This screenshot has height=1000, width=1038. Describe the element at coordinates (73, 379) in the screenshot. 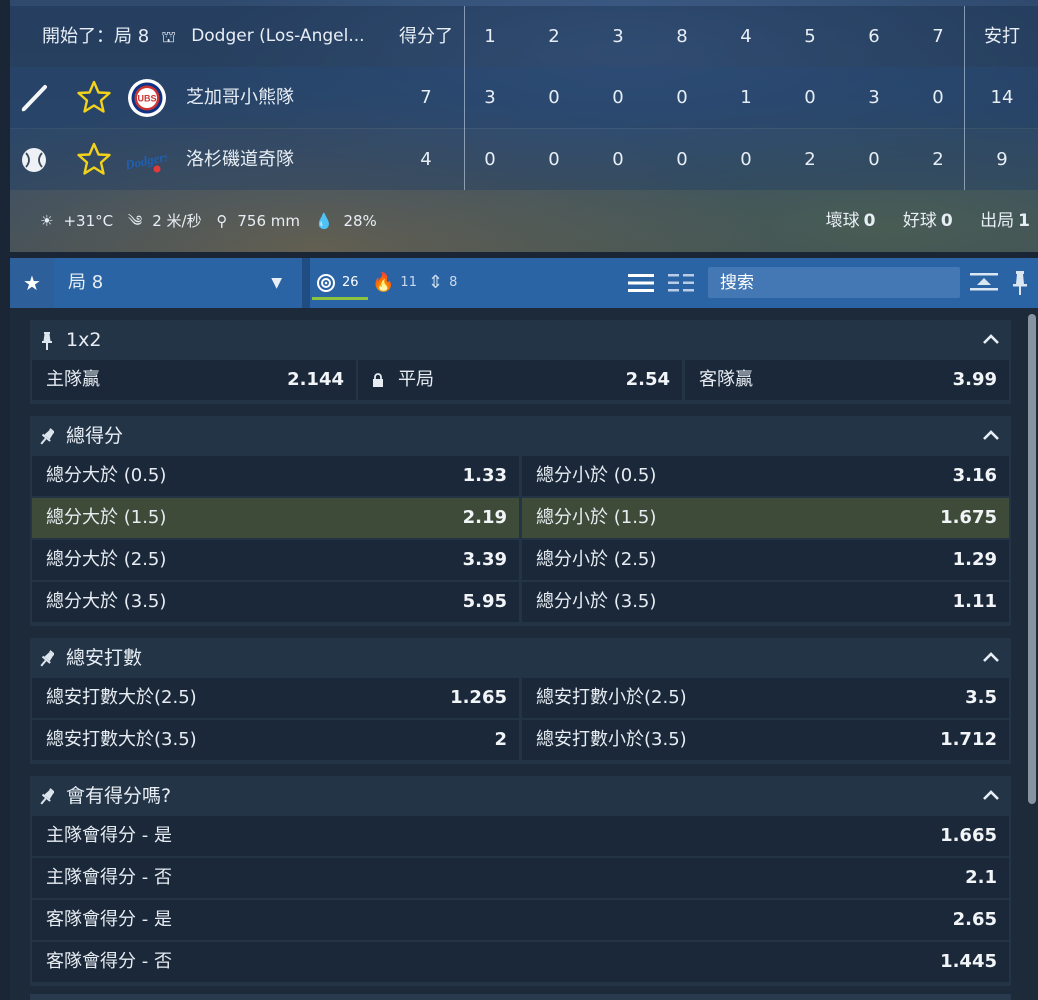

I see `odds-label: 主隊贏` at that location.